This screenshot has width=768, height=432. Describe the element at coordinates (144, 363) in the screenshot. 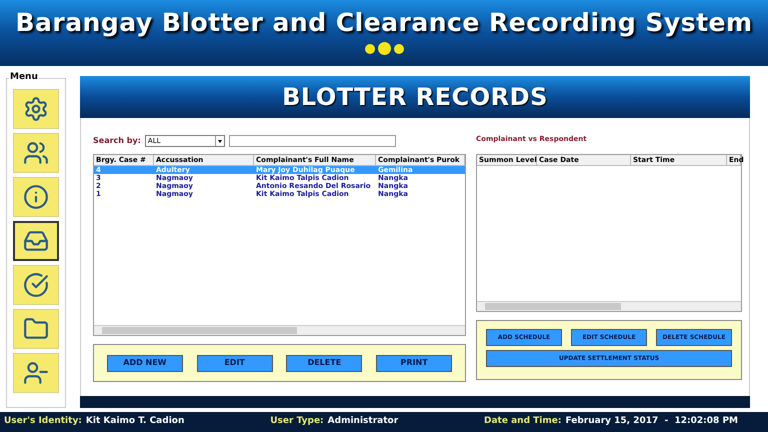

I see `record-action-button: ADD NEW` at that location.